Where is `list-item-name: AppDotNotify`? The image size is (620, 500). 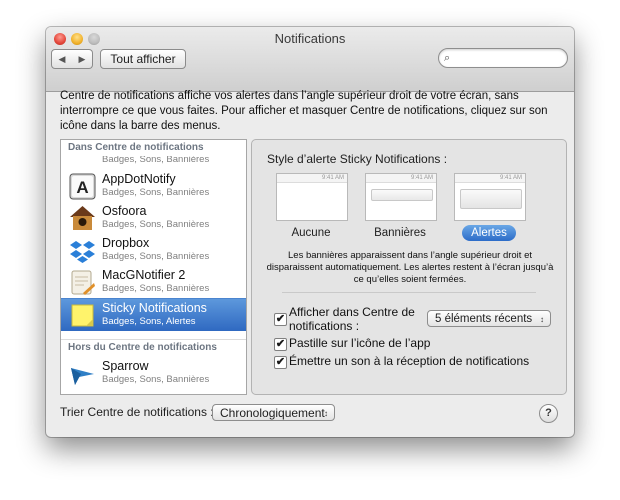 list-item-name: AppDotNotify is located at coordinates (139, 179).